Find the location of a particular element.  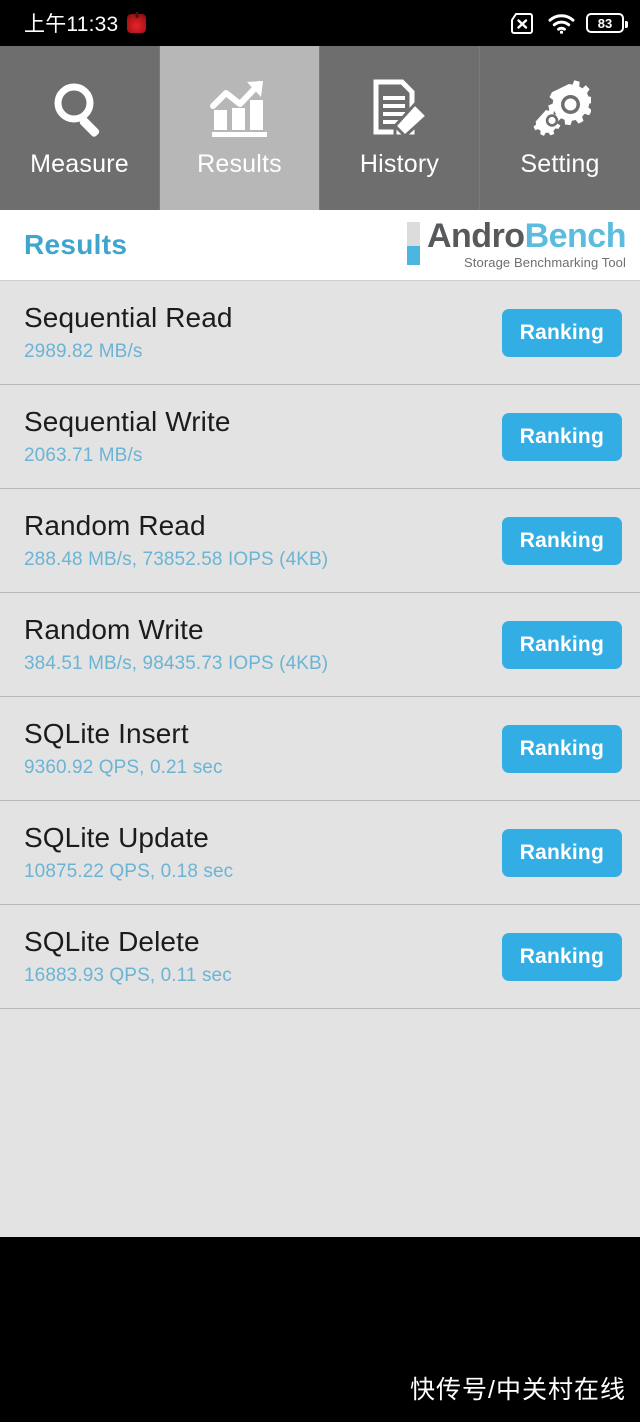

logo-subtitle: Storage Benchmarking Tool is located at coordinates (545, 262).